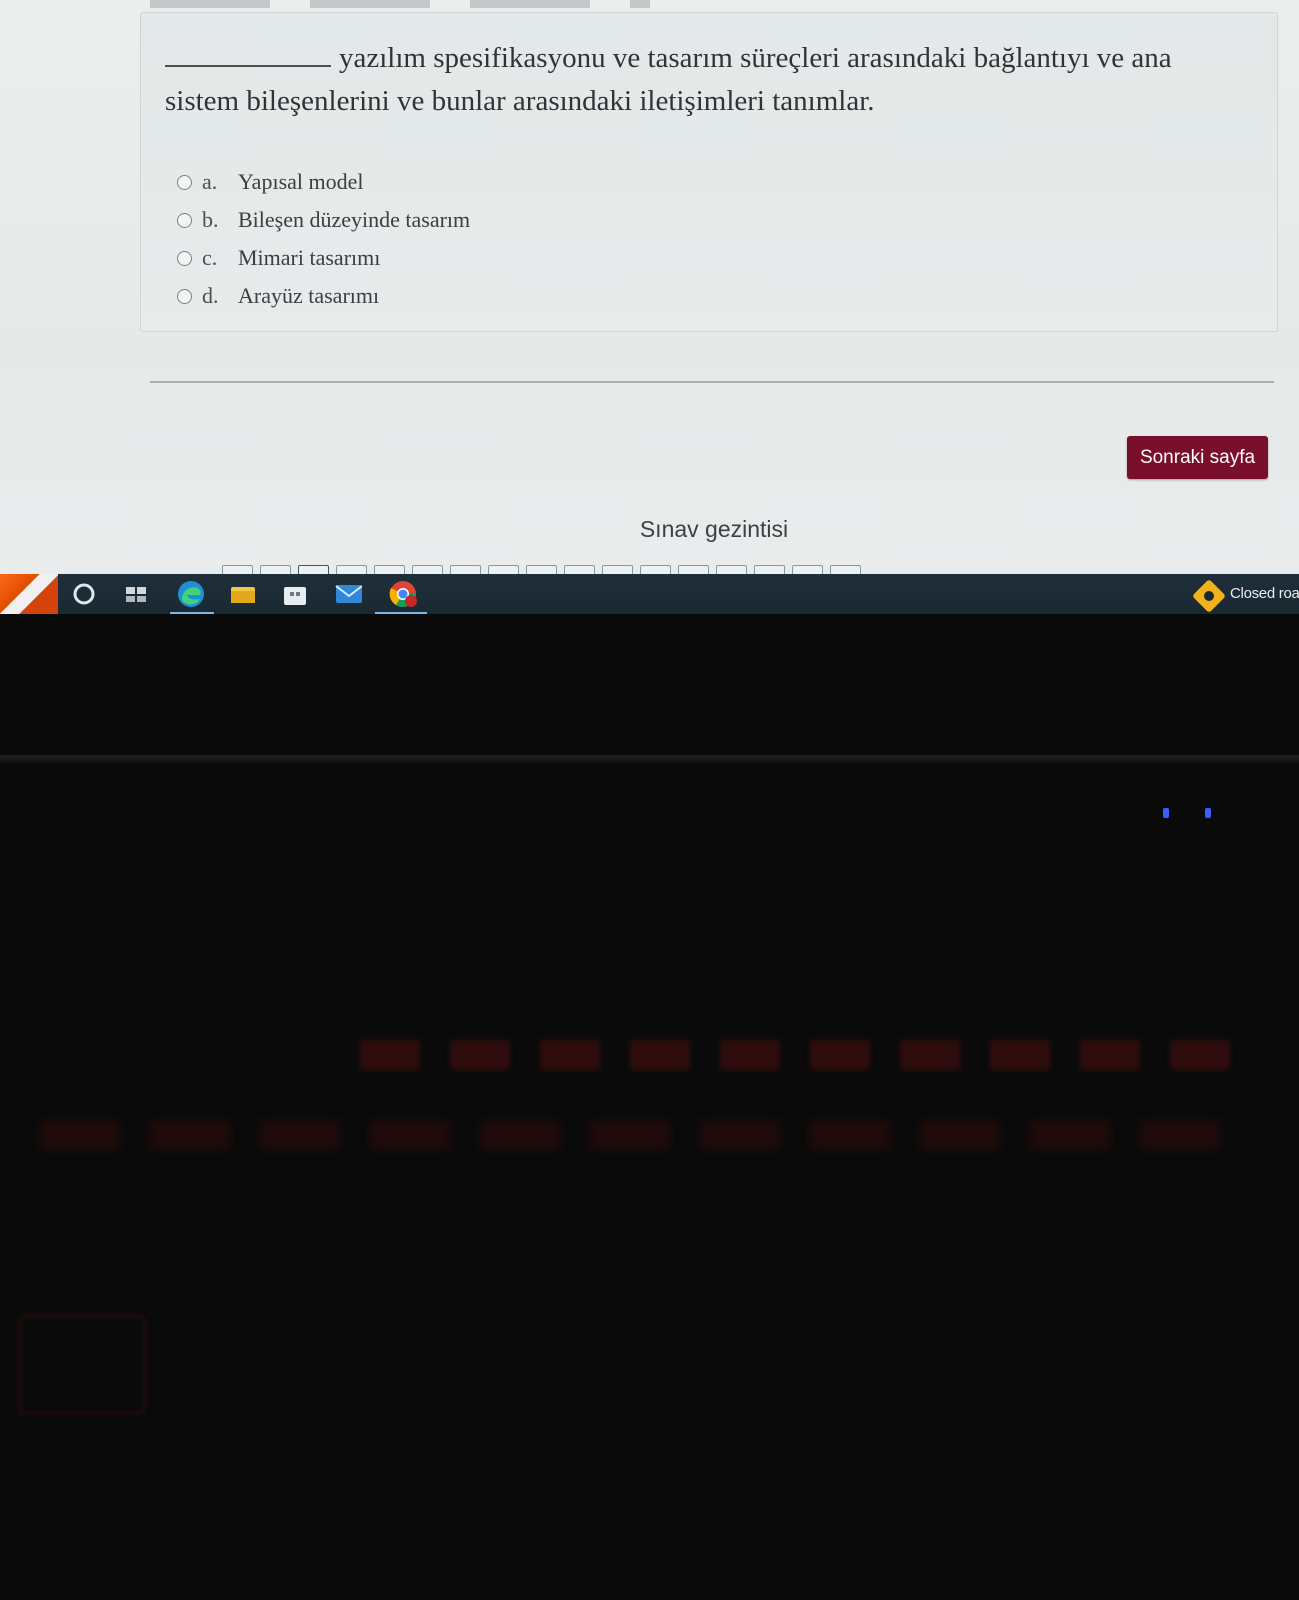 This screenshot has height=1600, width=1299. What do you see at coordinates (82, 1365) in the screenshot?
I see `keyboard-key` at bounding box center [82, 1365].